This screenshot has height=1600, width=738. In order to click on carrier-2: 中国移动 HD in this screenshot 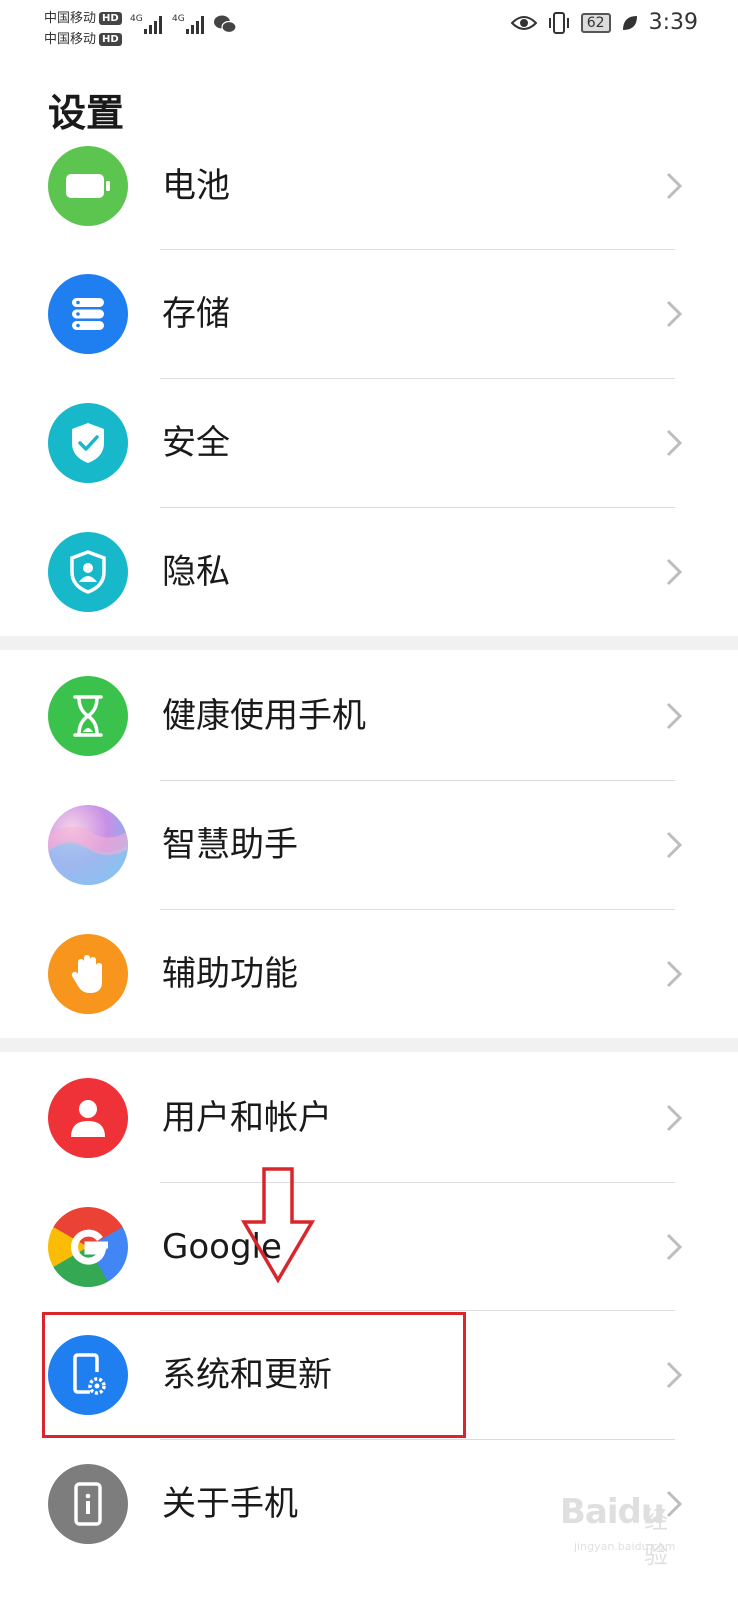, I will do `click(83, 37)`.